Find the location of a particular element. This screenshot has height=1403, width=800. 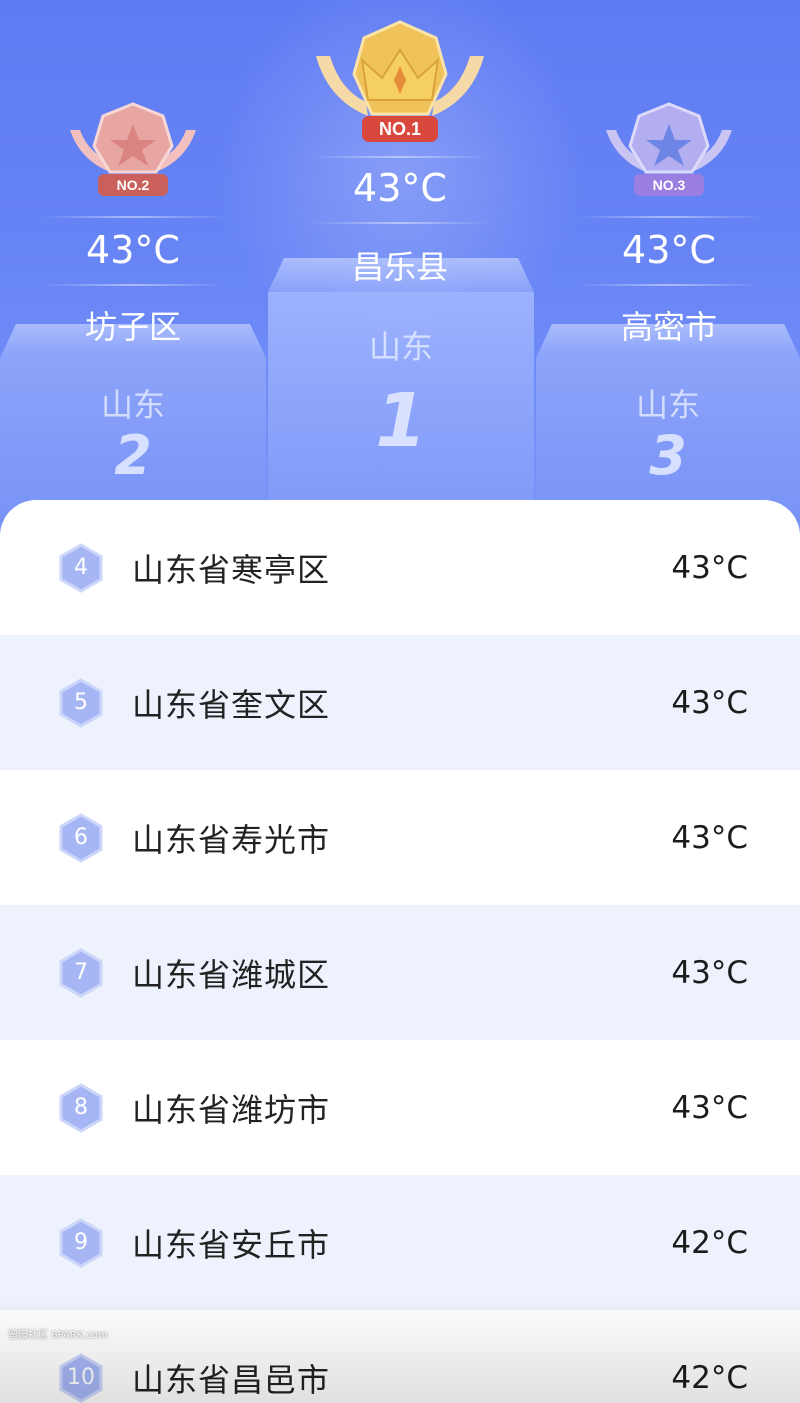

podium-1-temperature: 43°C is located at coordinates (400, 188).